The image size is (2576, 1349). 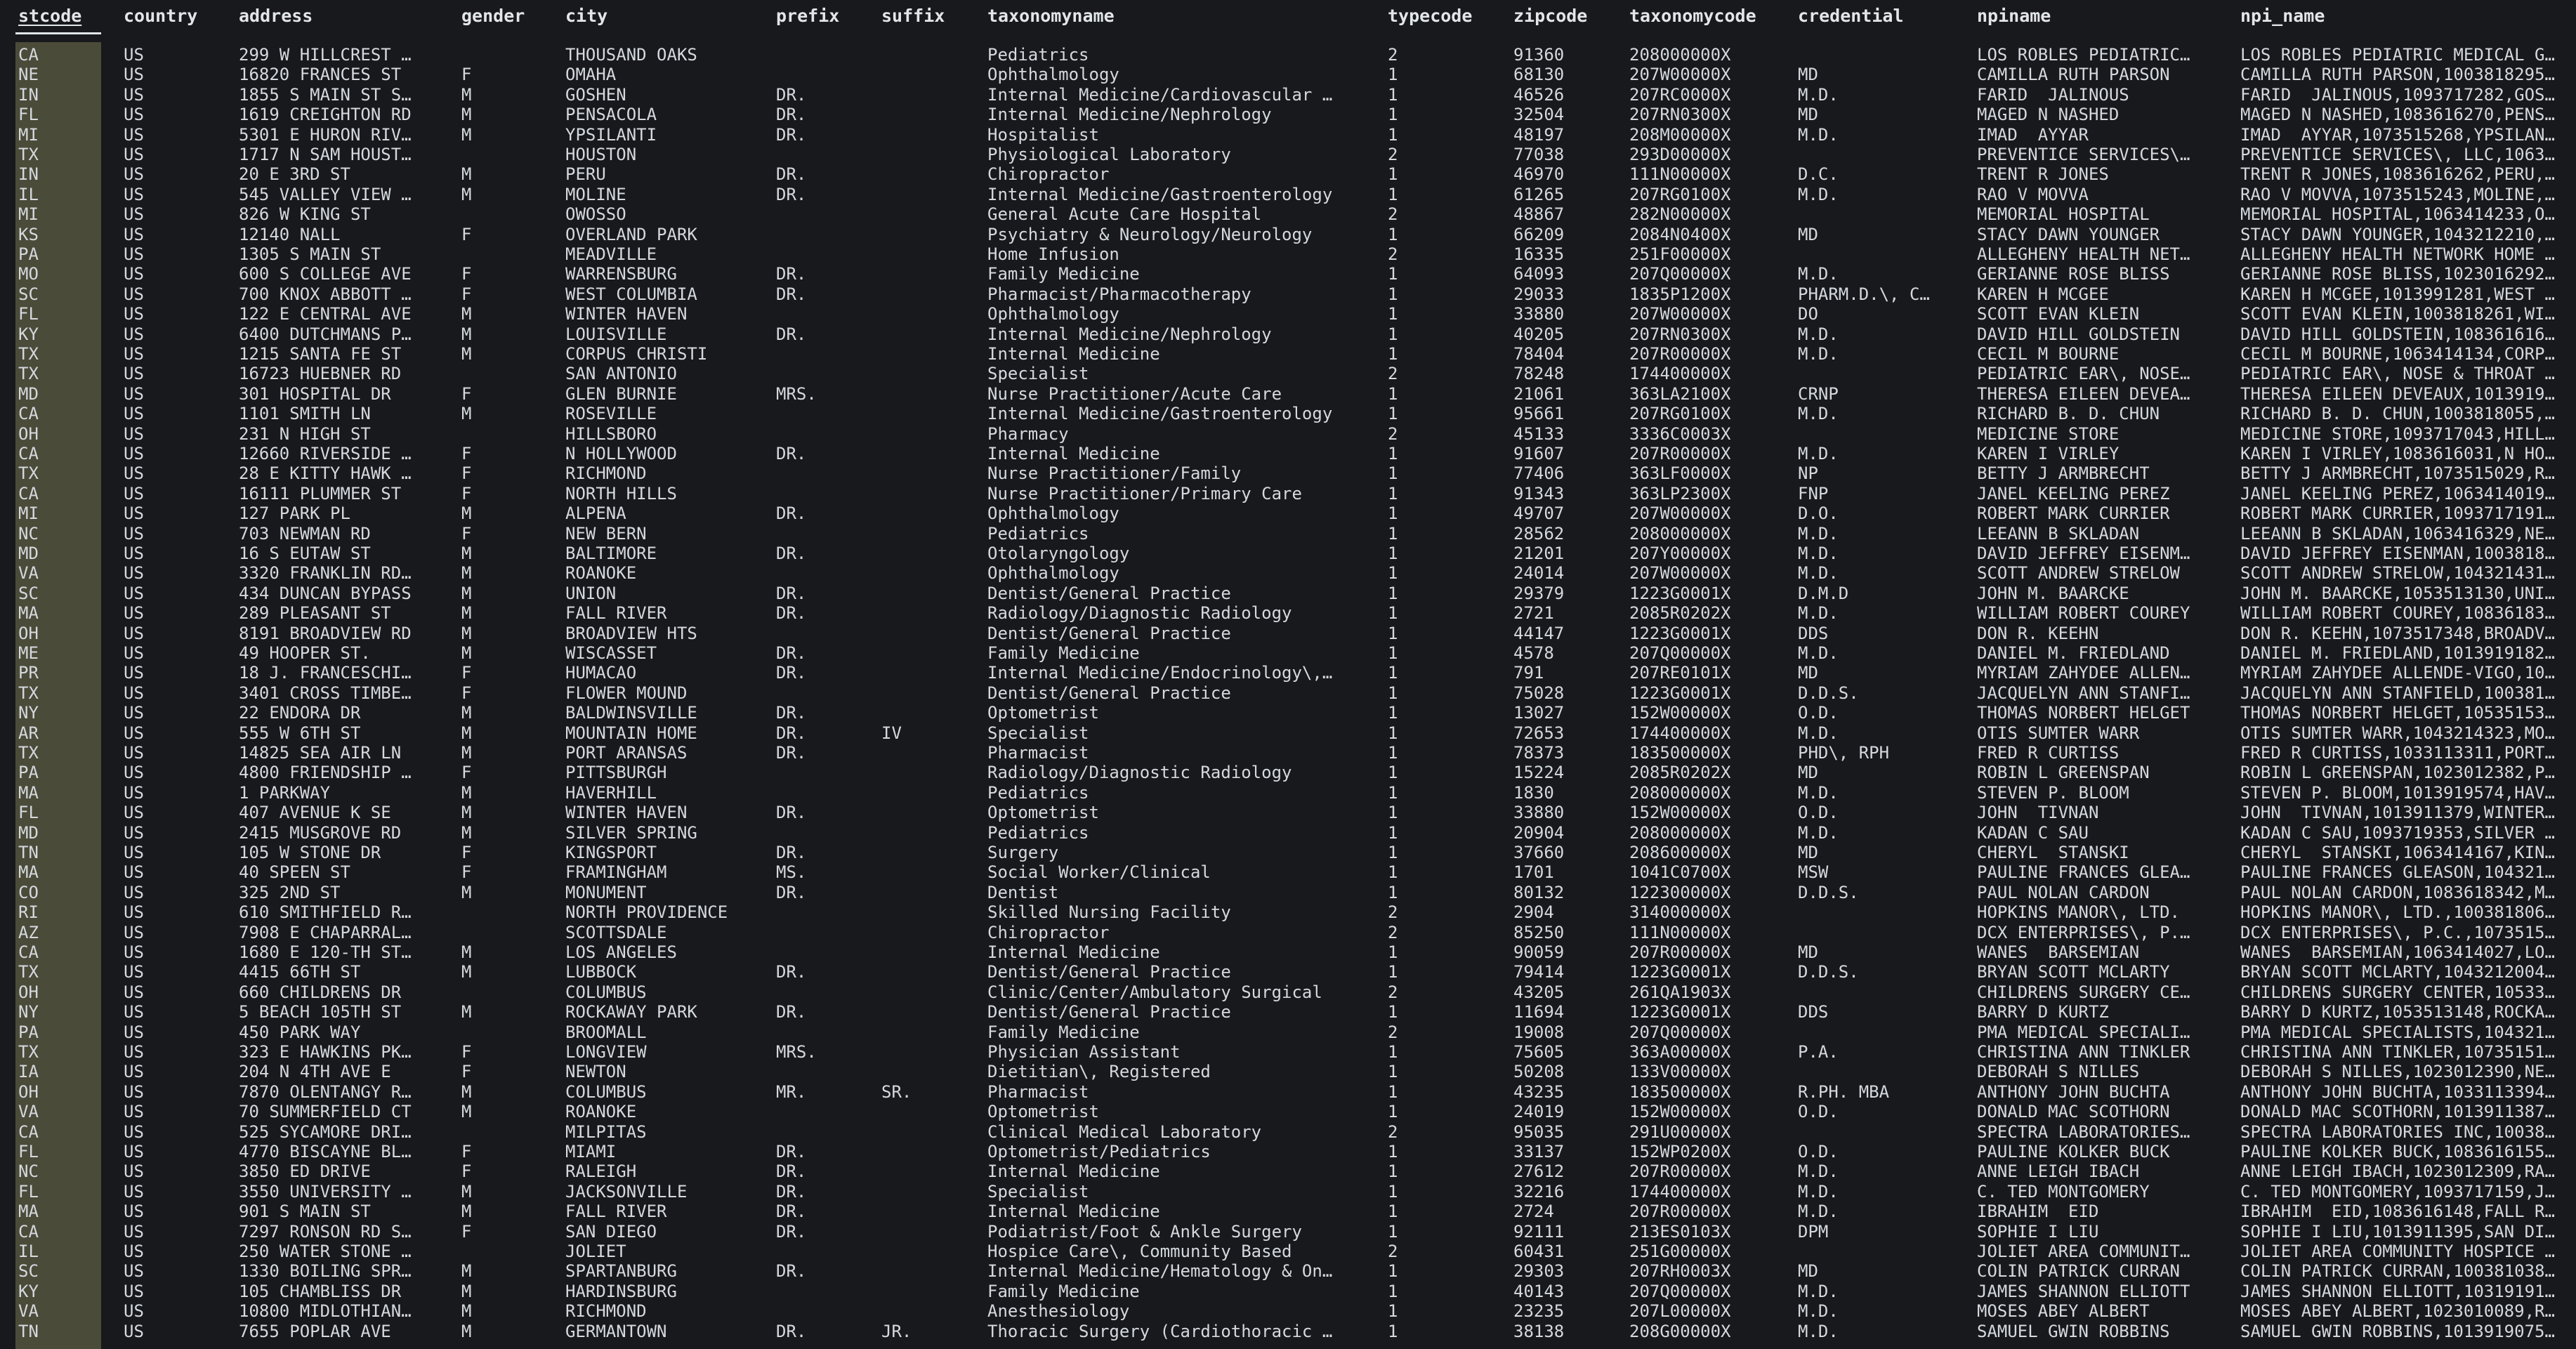 What do you see at coordinates (1885, 912) in the screenshot?
I see `cell-credential` at bounding box center [1885, 912].